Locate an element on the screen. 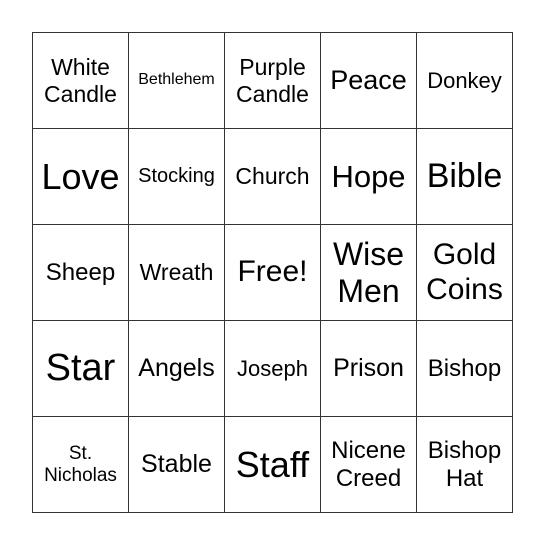 The image size is (544, 544). bingo-cell: Joseph is located at coordinates (272, 368).